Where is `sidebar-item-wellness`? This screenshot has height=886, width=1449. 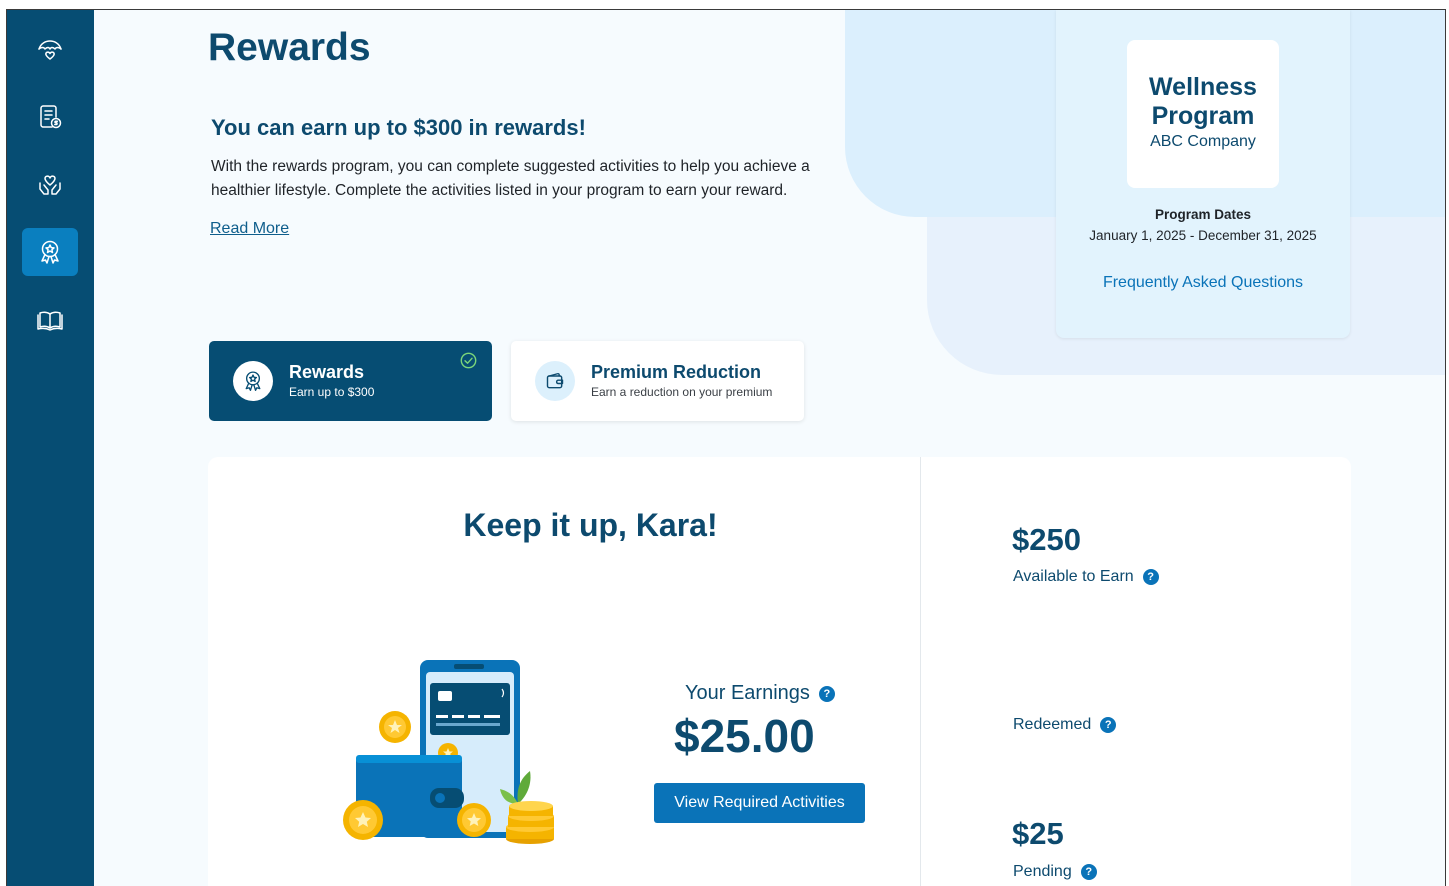 sidebar-item-wellness is located at coordinates (50, 185).